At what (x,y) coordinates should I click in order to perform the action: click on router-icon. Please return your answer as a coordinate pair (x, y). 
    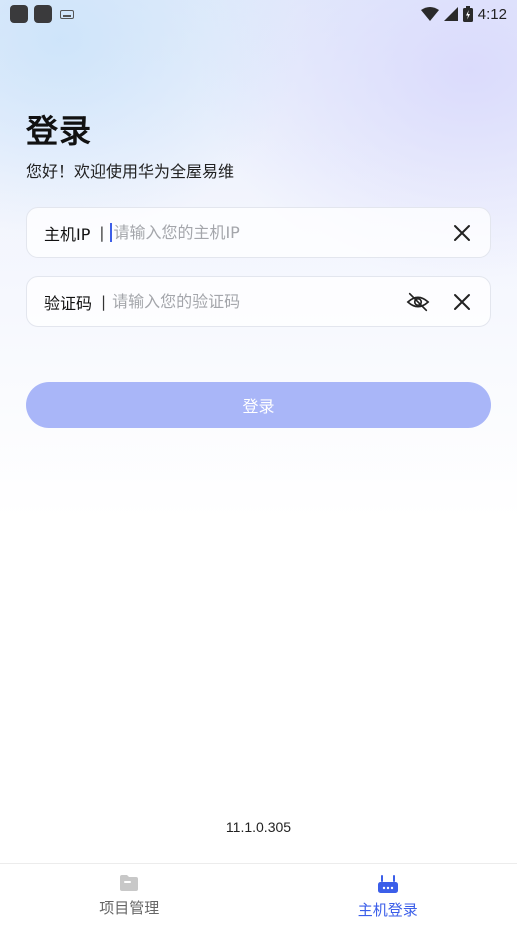
    Looking at the image, I should click on (387, 884).